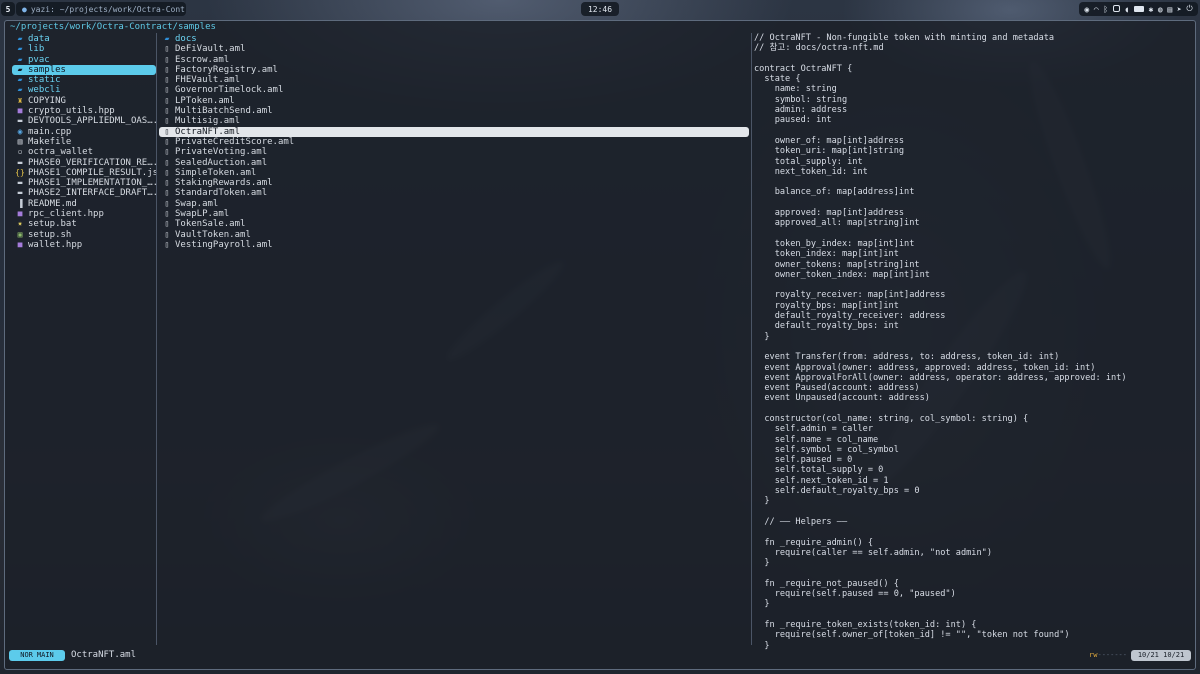 The height and width of the screenshot is (674, 1200). What do you see at coordinates (1179, 9) in the screenshot?
I see `send-icon: ➤` at bounding box center [1179, 9].